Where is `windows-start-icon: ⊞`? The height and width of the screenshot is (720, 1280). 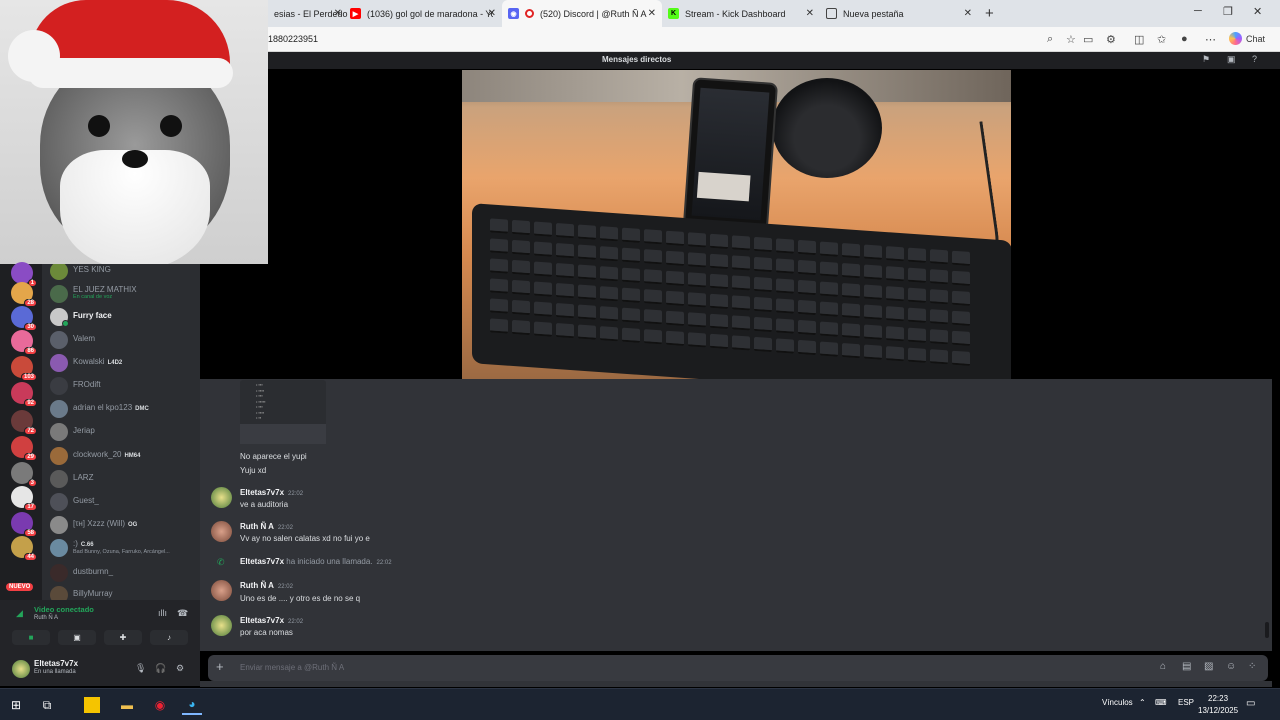
windows-start-icon: ⊞ is located at coordinates (16, 705).